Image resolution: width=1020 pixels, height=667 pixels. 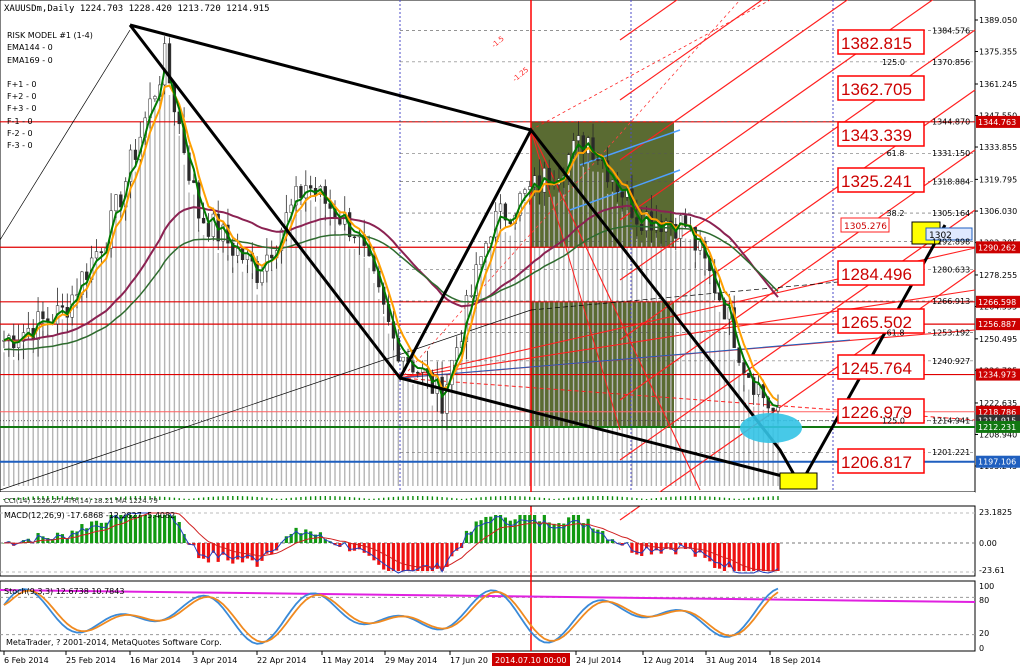 What do you see at coordinates (951, 333) in the screenshot?
I see `fib-price: 1253.192` at bounding box center [951, 333].